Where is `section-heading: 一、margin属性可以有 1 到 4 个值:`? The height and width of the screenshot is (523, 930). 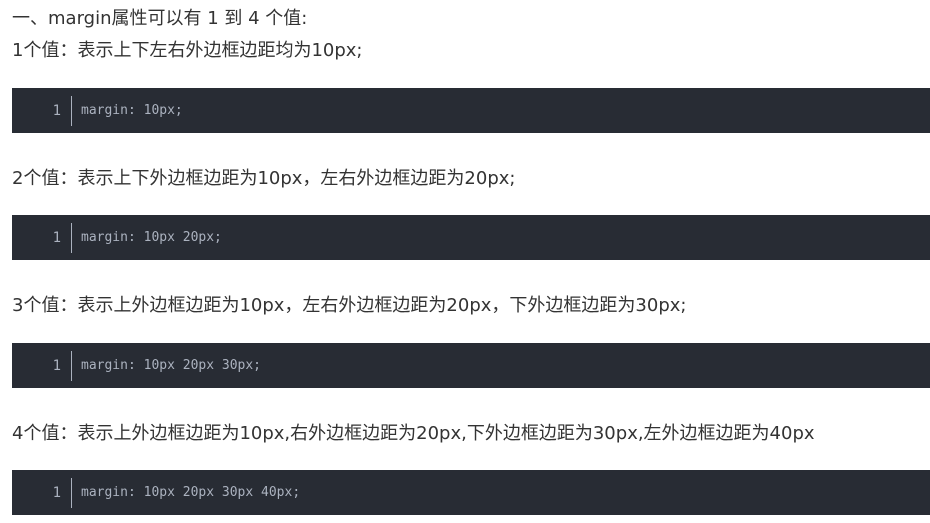 section-heading: 一、margin属性可以有 1 到 4 个值: is located at coordinates (160, 18).